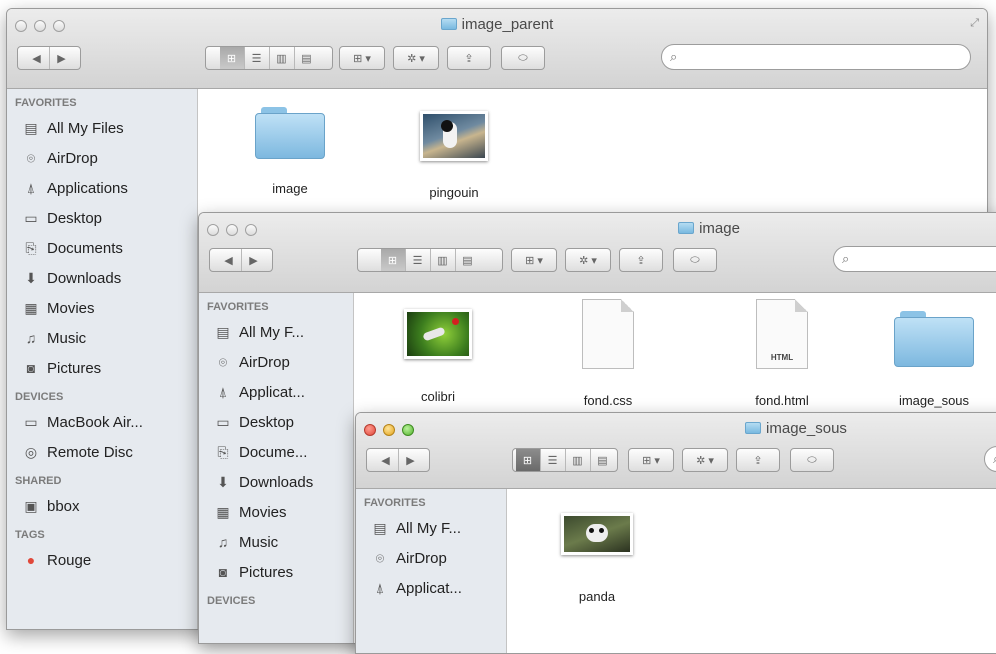 Image resolution: width=996 pixels, height=654 pixels. Describe the element at coordinates (454, 136) in the screenshot. I see `image-thumbnail-icon` at that location.